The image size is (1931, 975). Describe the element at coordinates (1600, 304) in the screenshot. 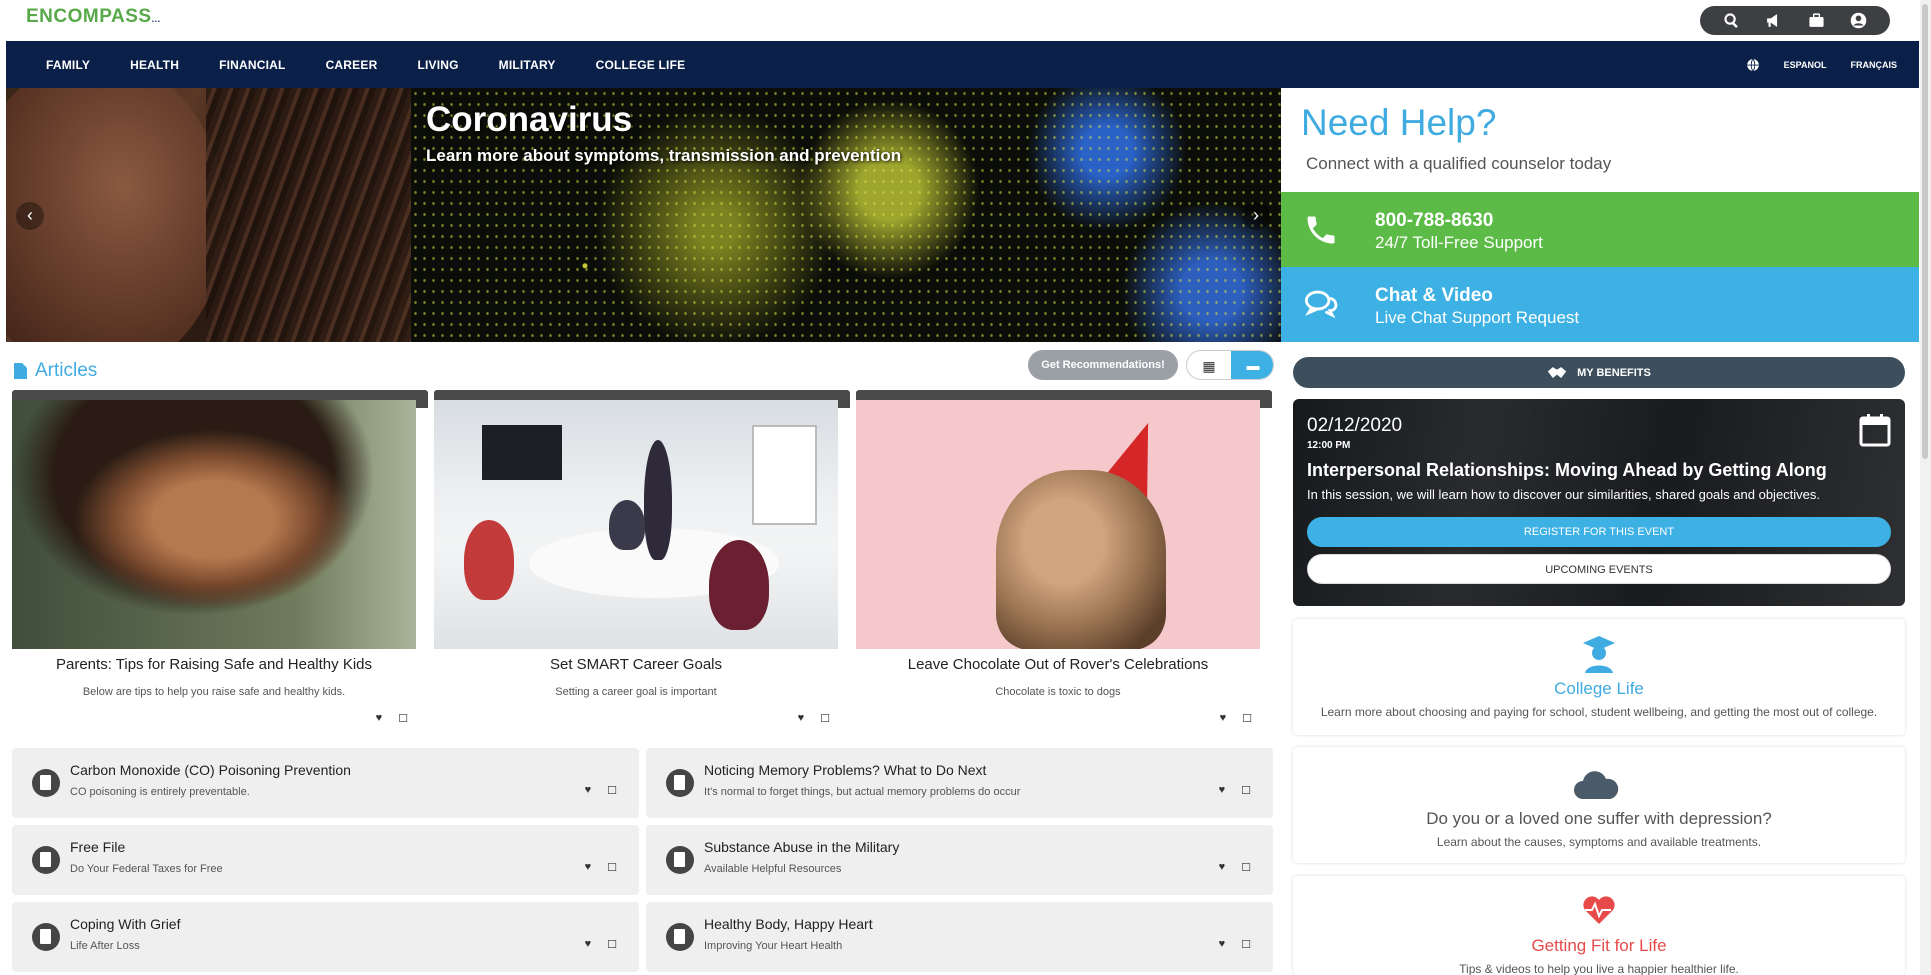

I see `chat-video-button: Chat & Video Live Chat Support Request` at that location.